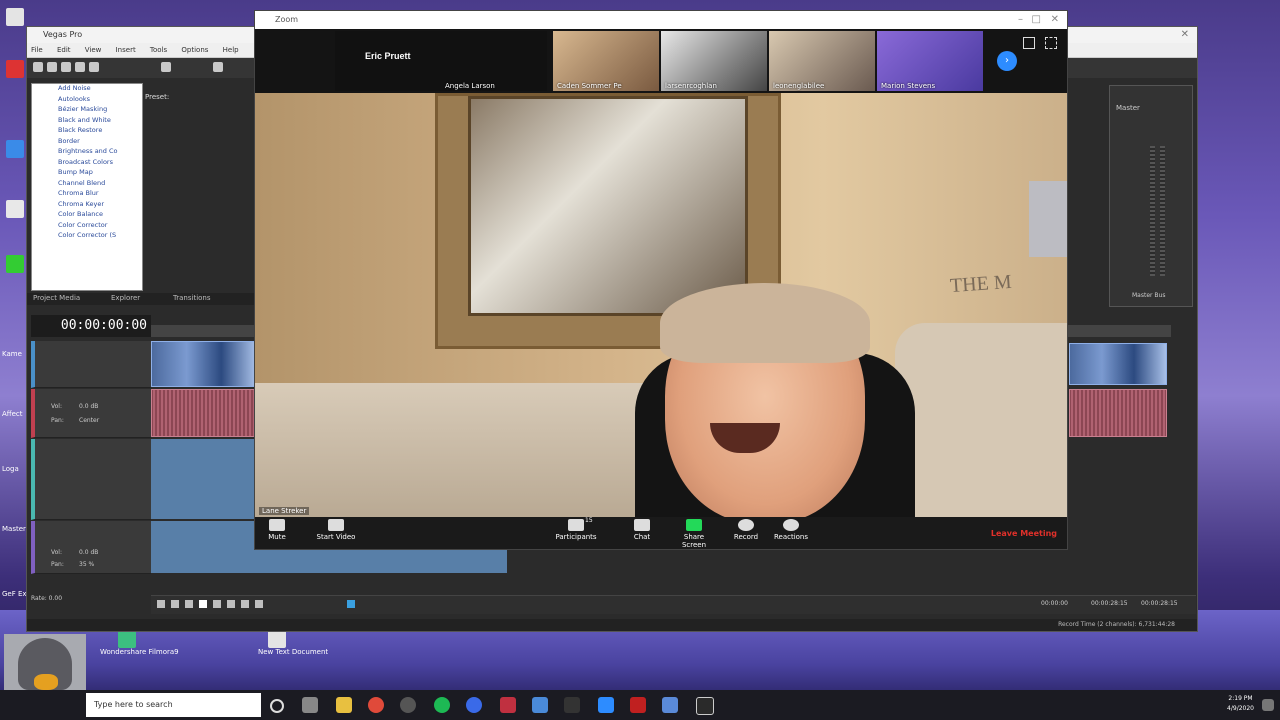 This screenshot has height=720, width=1280. What do you see at coordinates (87, 236) in the screenshot?
I see `fx-item: Color Corrector (S` at bounding box center [87, 236].